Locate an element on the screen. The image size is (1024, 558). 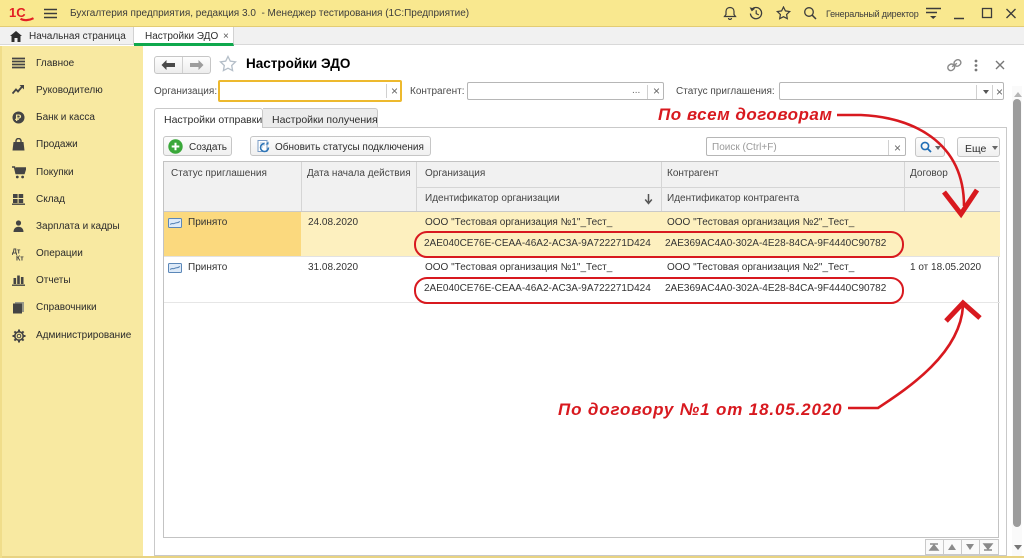
svg-text: Дт is located at coordinates (16, 252).